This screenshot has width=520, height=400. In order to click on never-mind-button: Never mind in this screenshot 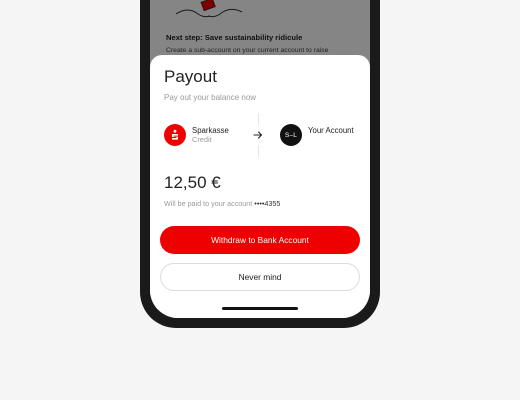, I will do `click(260, 277)`.